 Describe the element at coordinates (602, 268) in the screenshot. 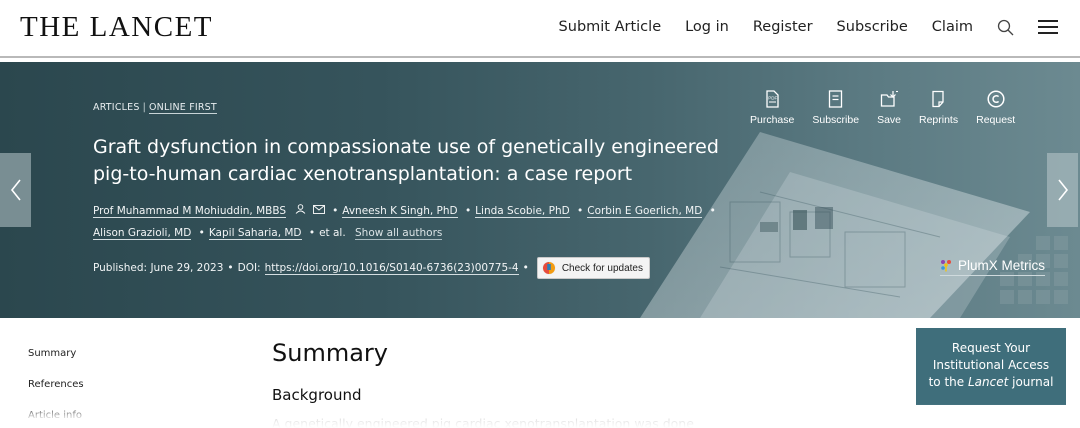

I see `check-for-updates-label: Check for updates` at that location.